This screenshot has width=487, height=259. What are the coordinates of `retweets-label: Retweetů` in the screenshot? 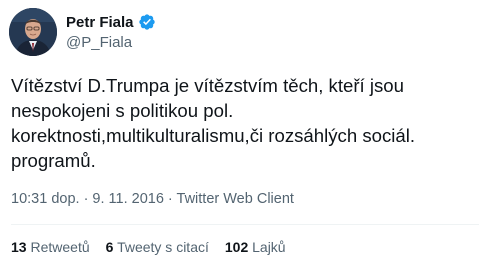 It's located at (60, 247).